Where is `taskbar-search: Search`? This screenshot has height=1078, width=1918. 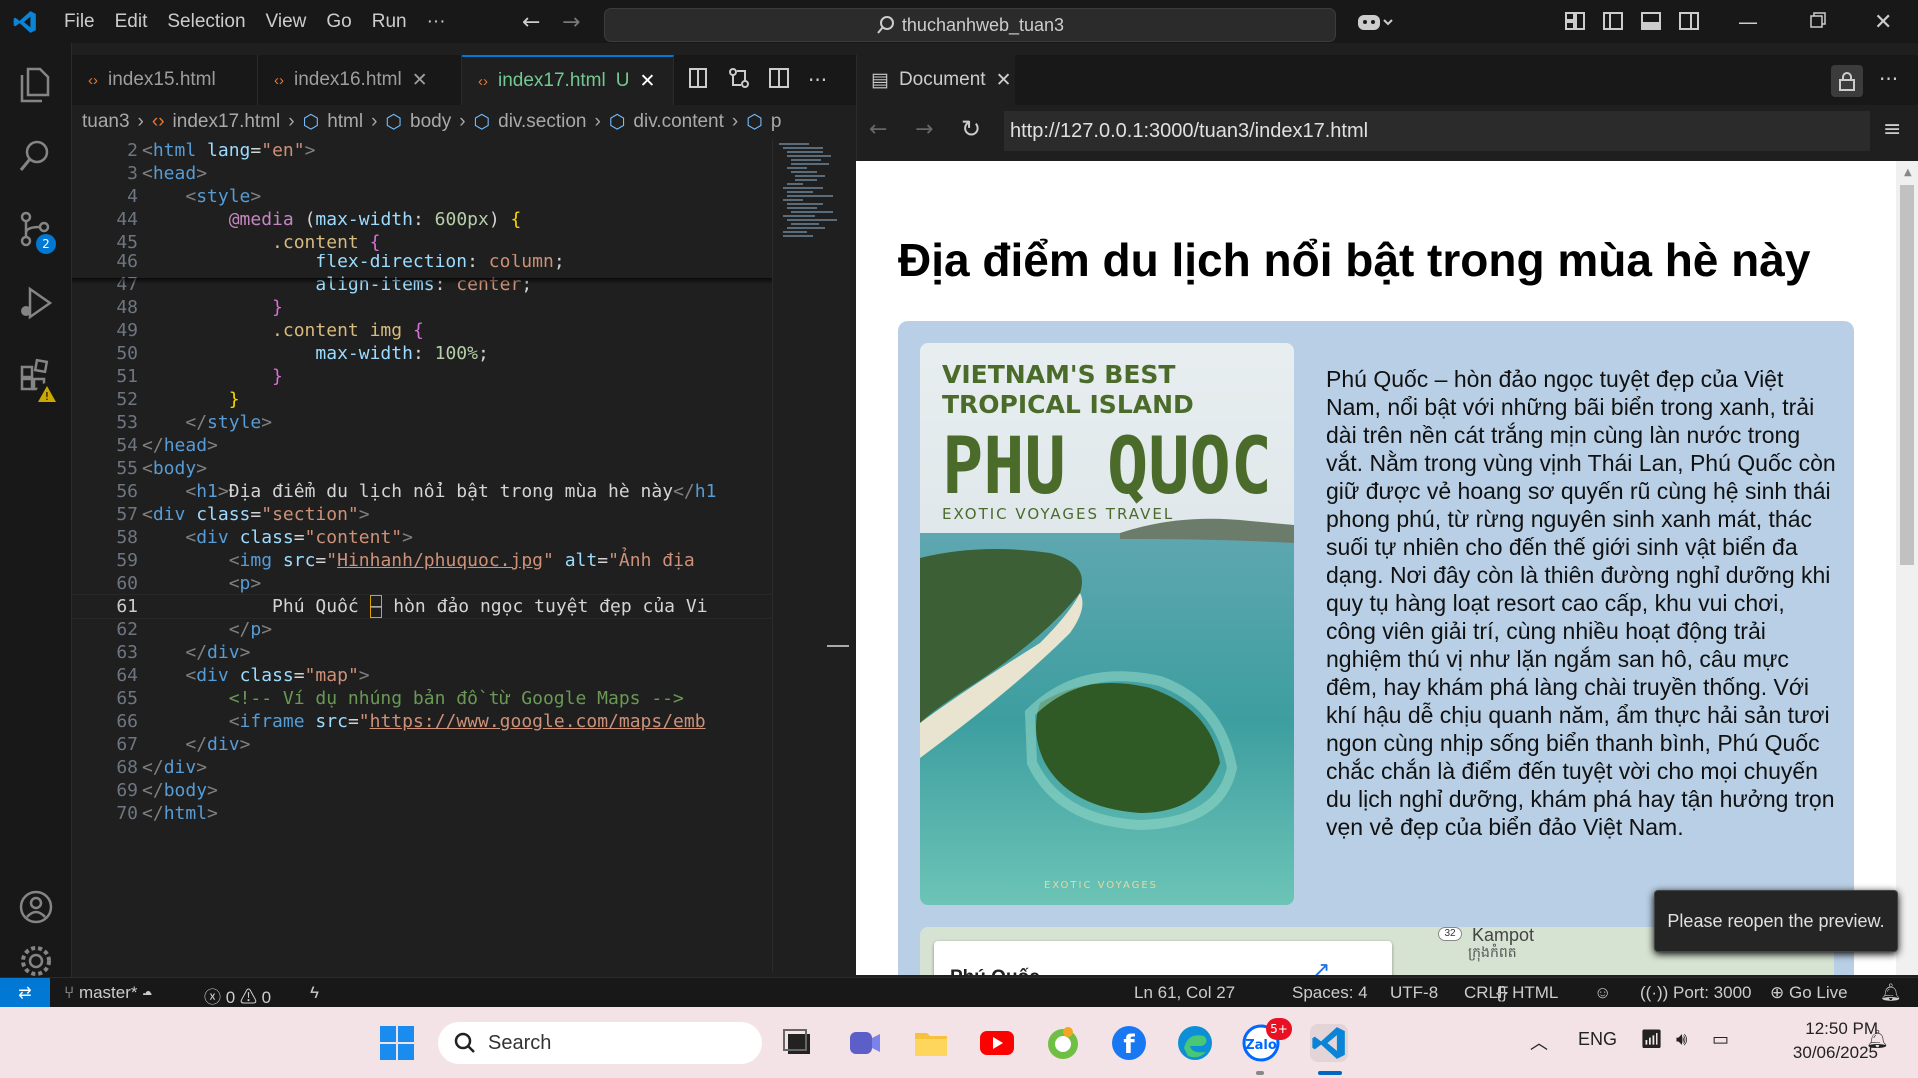
taskbar-search: Search is located at coordinates (600, 1043).